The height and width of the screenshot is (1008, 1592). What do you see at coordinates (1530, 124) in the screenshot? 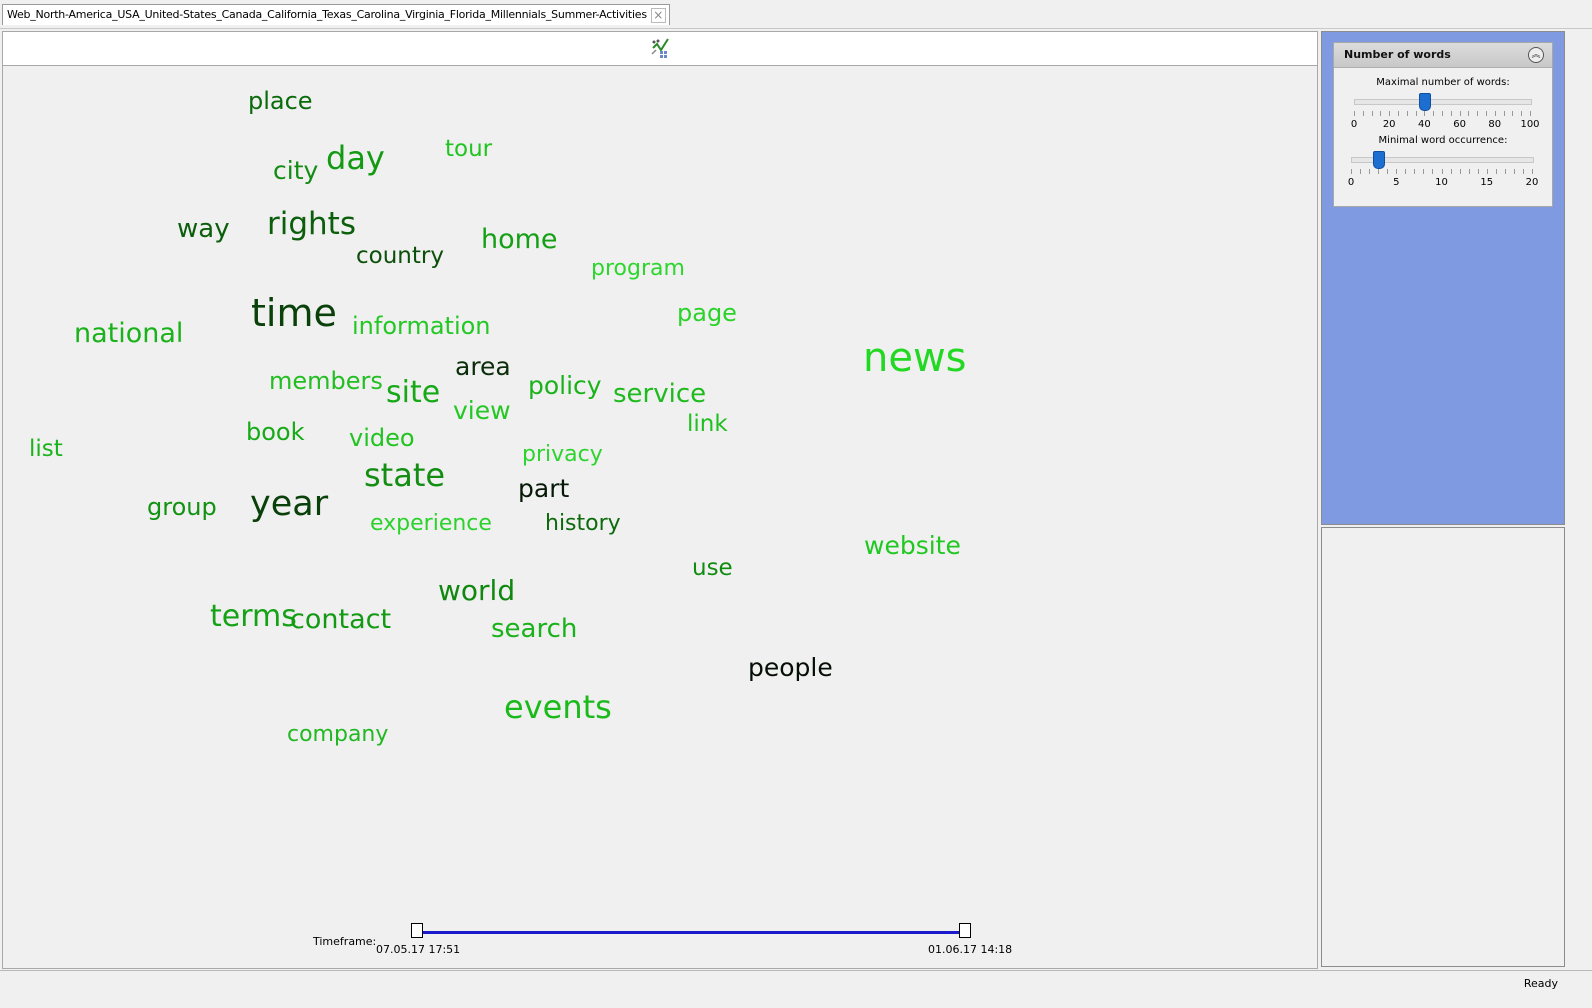
I see `slider-tick-label: 100` at bounding box center [1530, 124].